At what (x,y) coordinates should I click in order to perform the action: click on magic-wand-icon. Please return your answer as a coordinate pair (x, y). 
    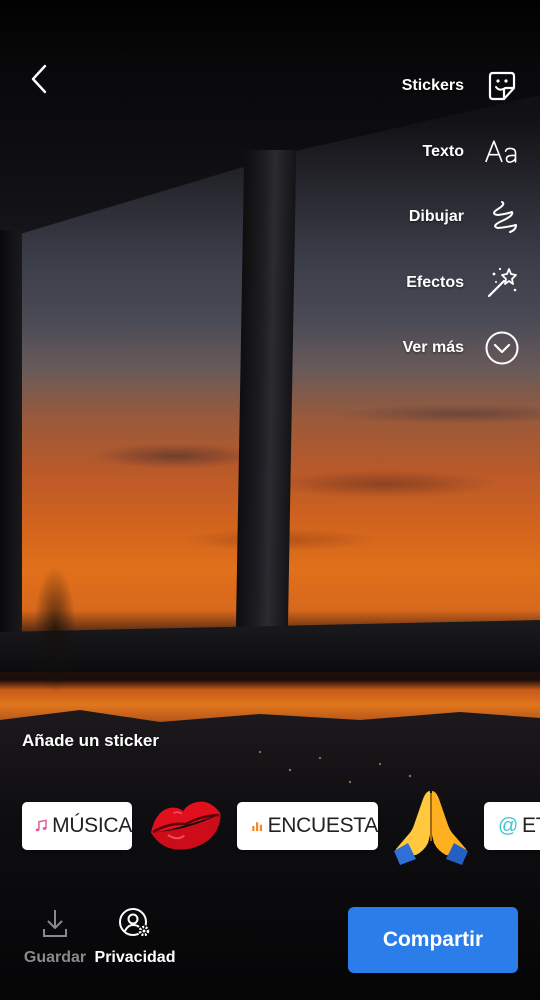
    Looking at the image, I should click on (502, 283).